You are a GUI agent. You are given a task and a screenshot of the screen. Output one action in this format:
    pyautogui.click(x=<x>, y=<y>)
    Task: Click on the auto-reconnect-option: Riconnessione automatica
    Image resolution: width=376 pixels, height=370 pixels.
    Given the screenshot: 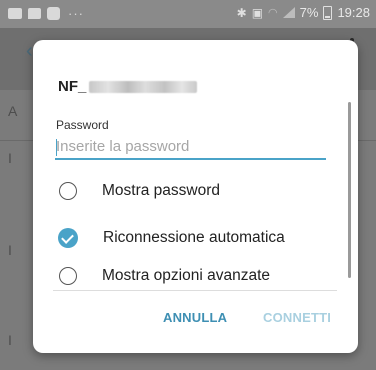 What is the action you would take?
    pyautogui.click(x=171, y=238)
    